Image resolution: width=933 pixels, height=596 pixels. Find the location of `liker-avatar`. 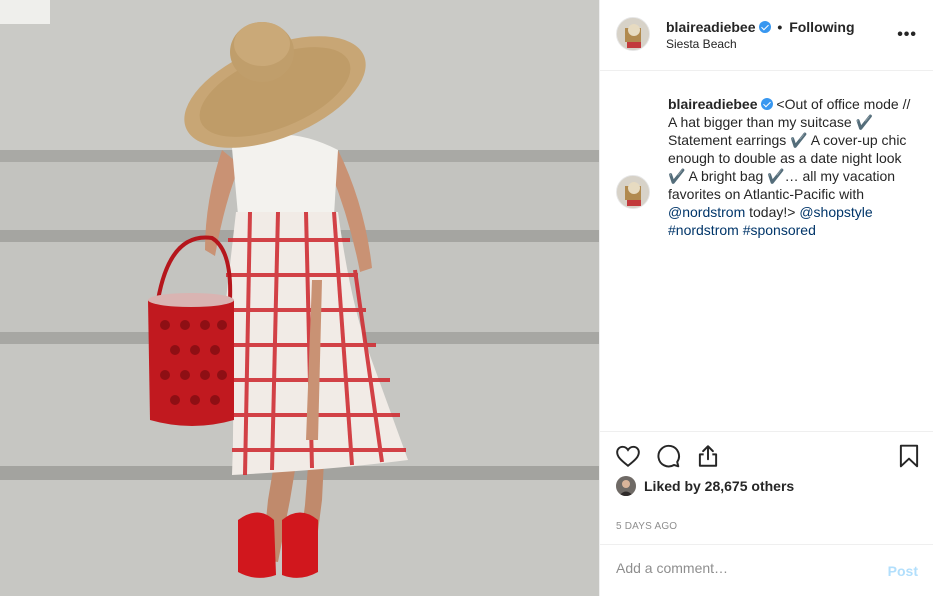

liker-avatar is located at coordinates (626, 486).